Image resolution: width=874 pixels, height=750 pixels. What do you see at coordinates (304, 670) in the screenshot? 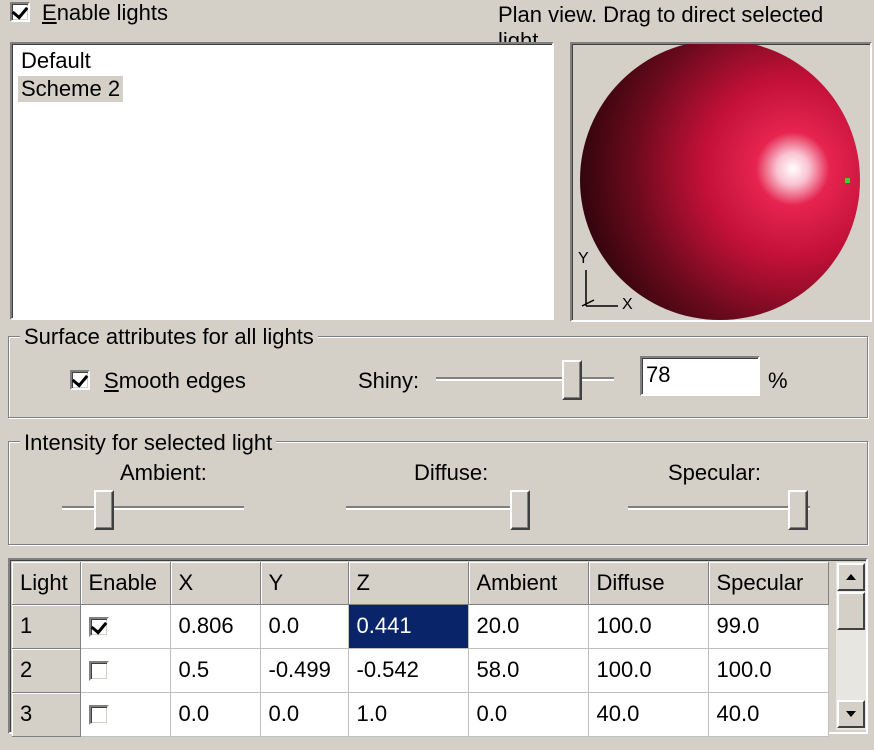
I see `row-y: -0.499` at bounding box center [304, 670].